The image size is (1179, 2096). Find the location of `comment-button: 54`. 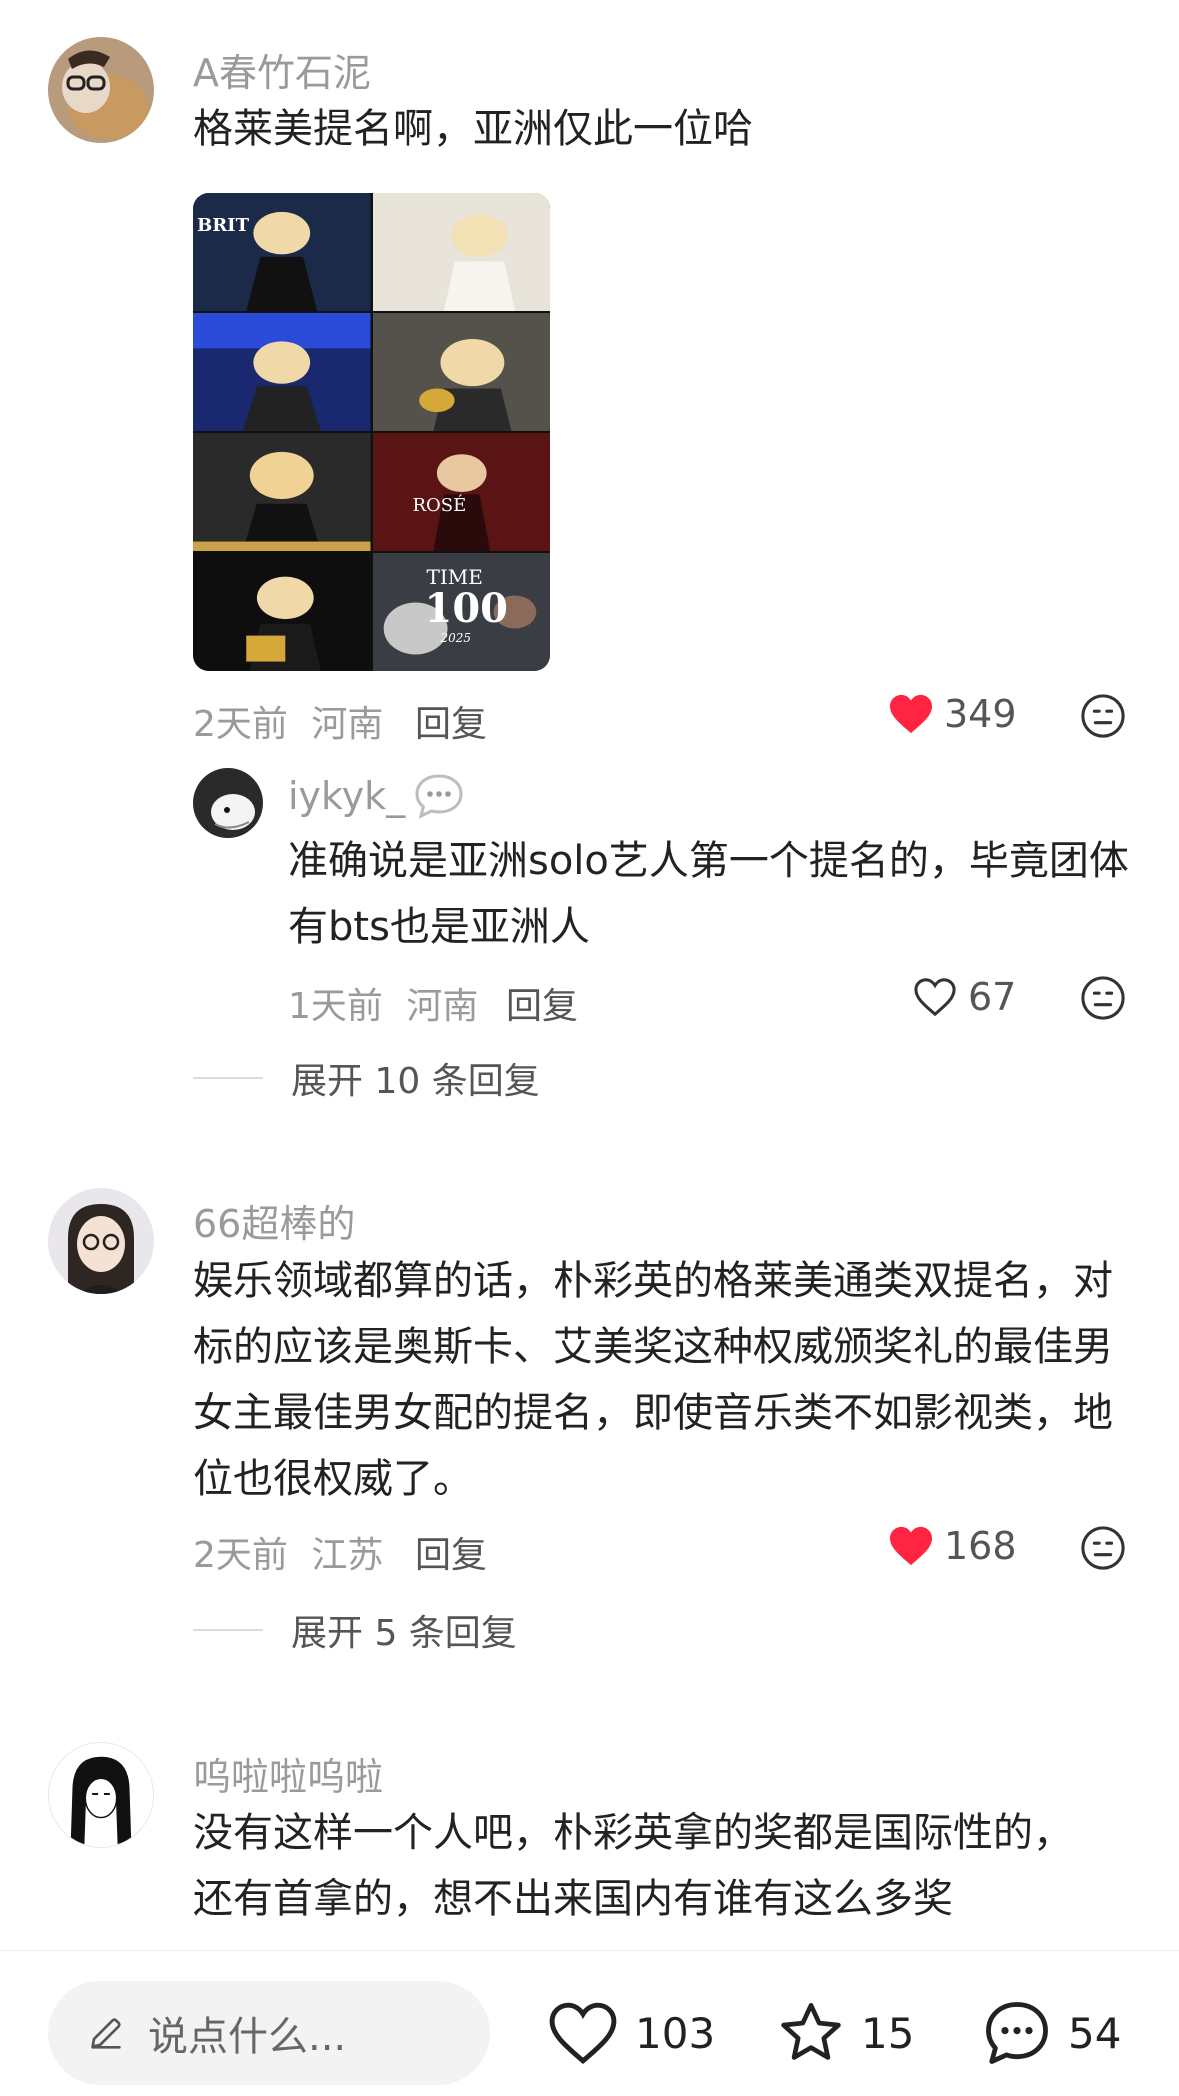

comment-button: 54 is located at coordinates (1050, 2033).